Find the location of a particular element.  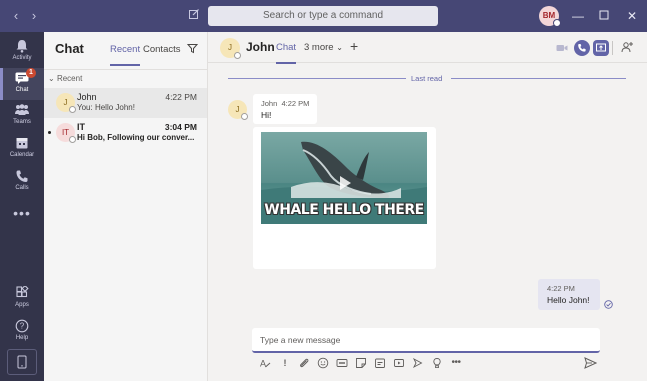

recent-section-header: ⌄ Recent is located at coordinates (65, 78).